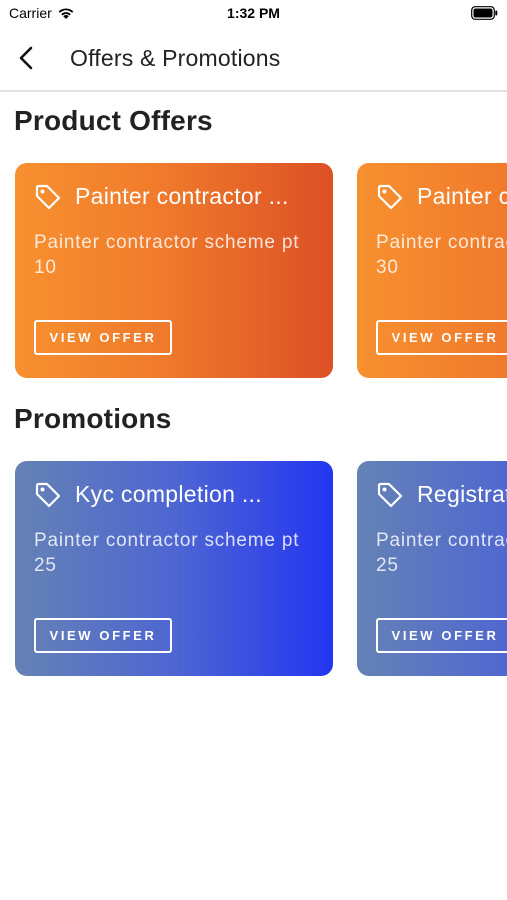 The width and height of the screenshot is (507, 900). I want to click on battery-icon, so click(484, 13).